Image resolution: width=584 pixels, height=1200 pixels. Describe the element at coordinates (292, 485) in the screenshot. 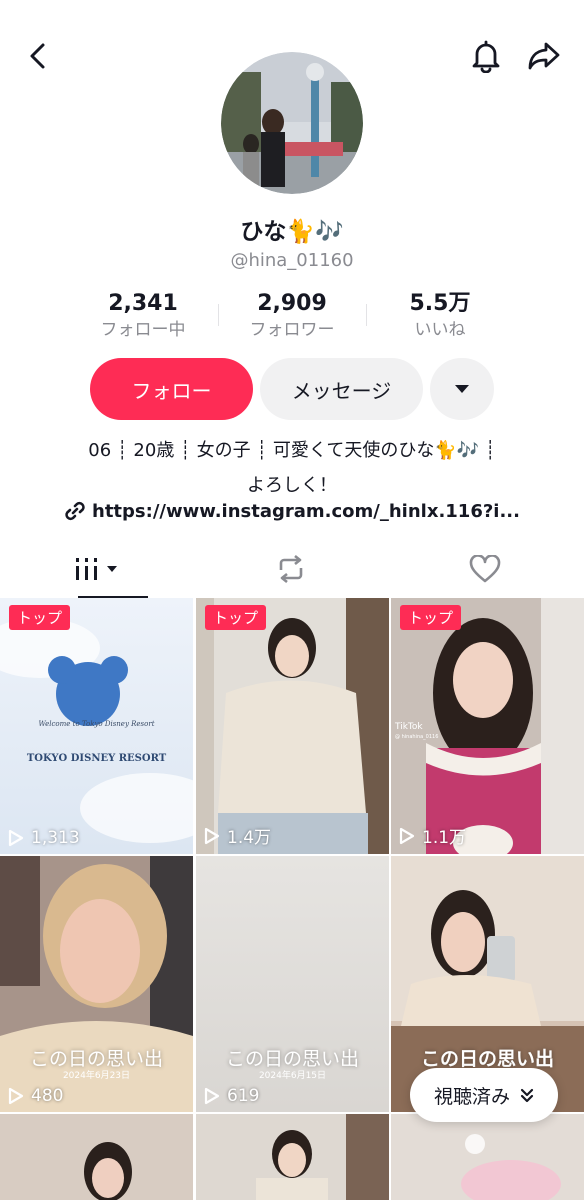

I see `bio-line-2: よろしく！` at that location.